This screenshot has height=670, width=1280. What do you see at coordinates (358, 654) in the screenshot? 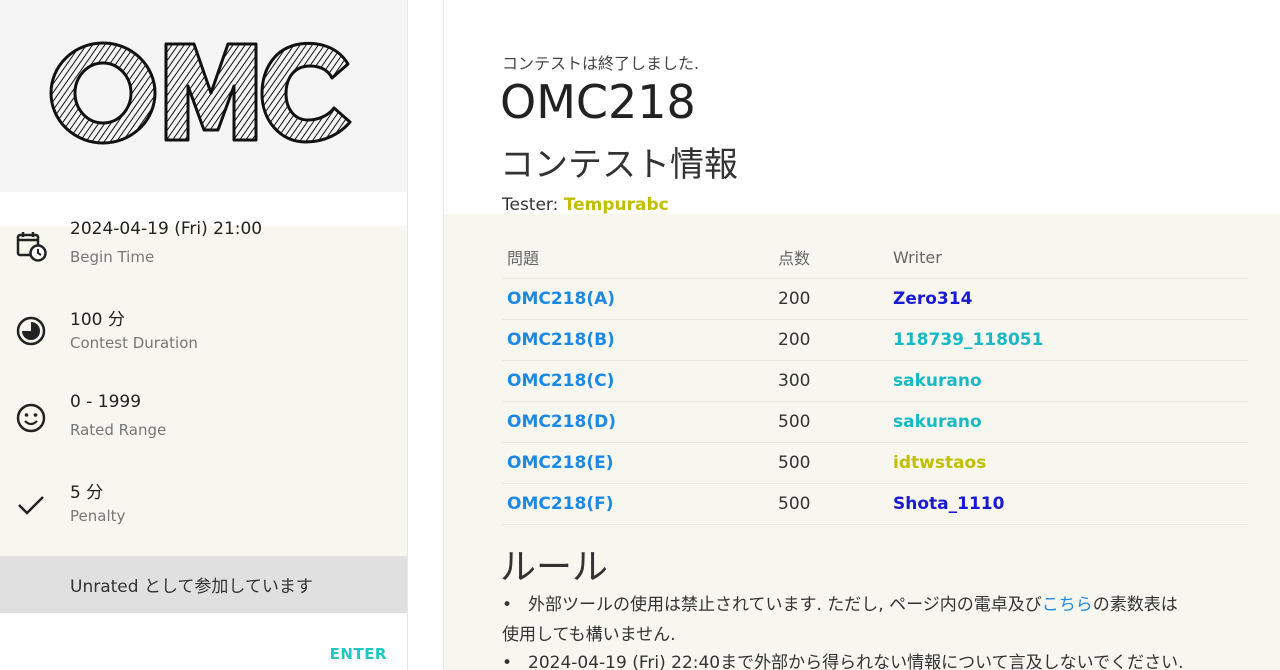
I see `enter-button: ENTER` at bounding box center [358, 654].